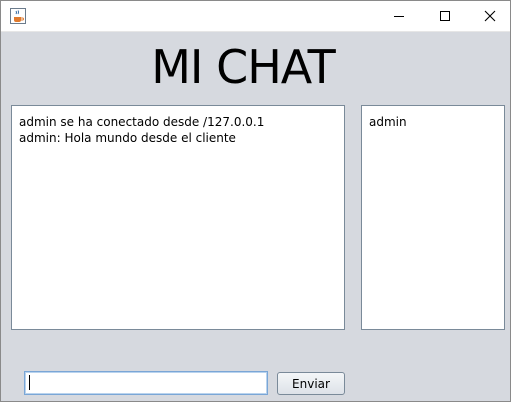 This screenshot has width=513, height=404. Describe the element at coordinates (127, 138) in the screenshot. I see `chat-message: admin: Hola mundo desde el cliente` at that location.